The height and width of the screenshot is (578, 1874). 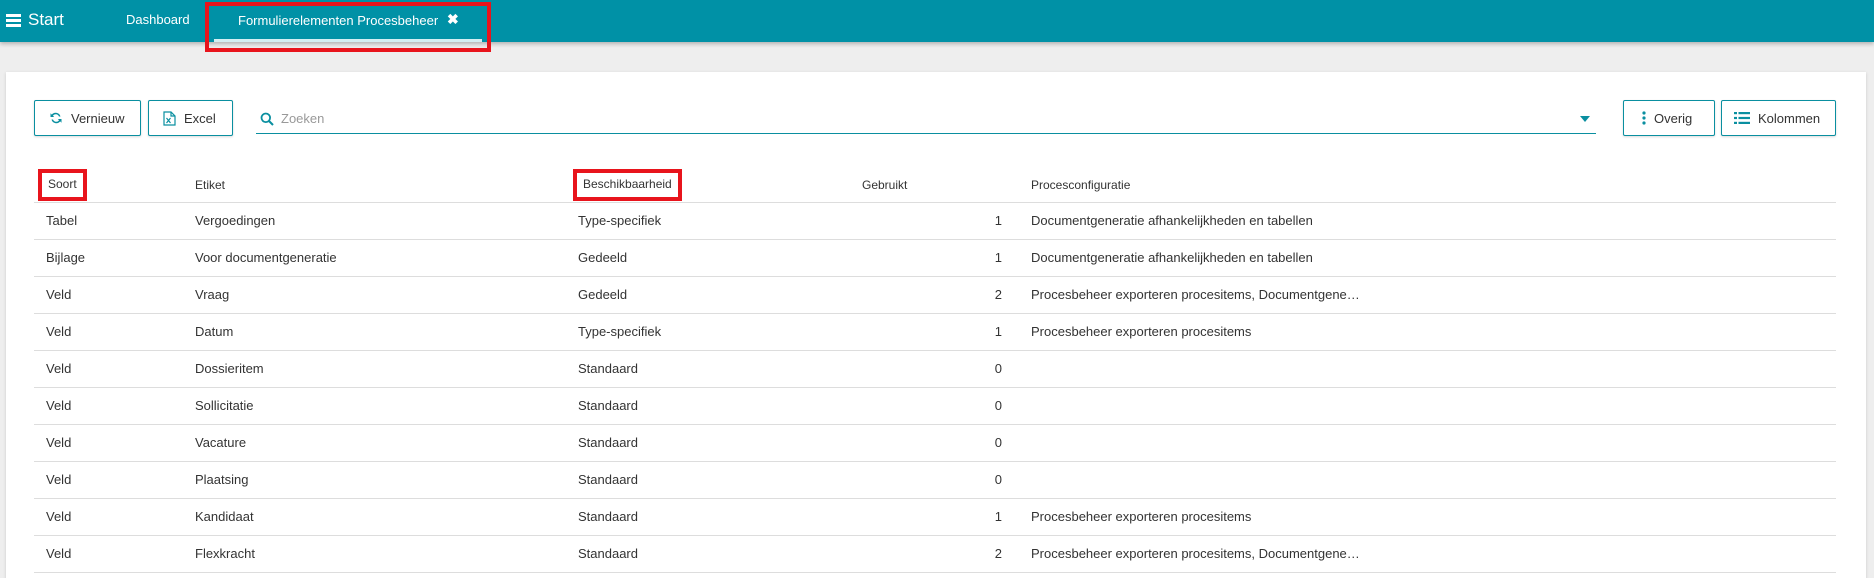 What do you see at coordinates (66, 257) in the screenshot?
I see `cell-soort: Bijlage` at bounding box center [66, 257].